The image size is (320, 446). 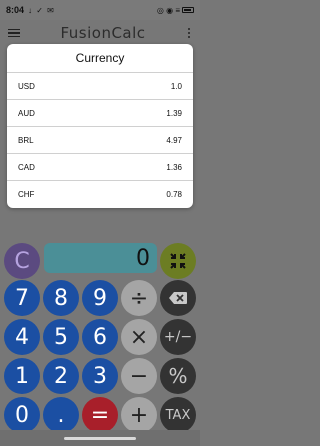 I want to click on fit-screen-button, so click(x=178, y=261).